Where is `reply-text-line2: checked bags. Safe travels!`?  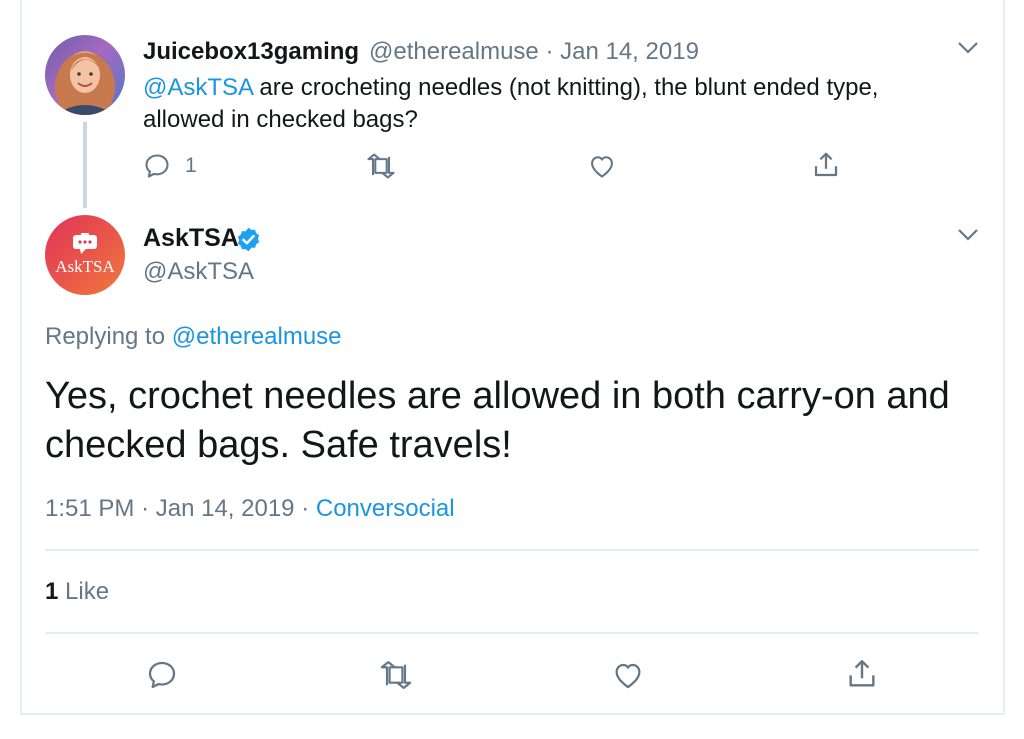 reply-text-line2: checked bags. Safe travels! is located at coordinates (278, 445).